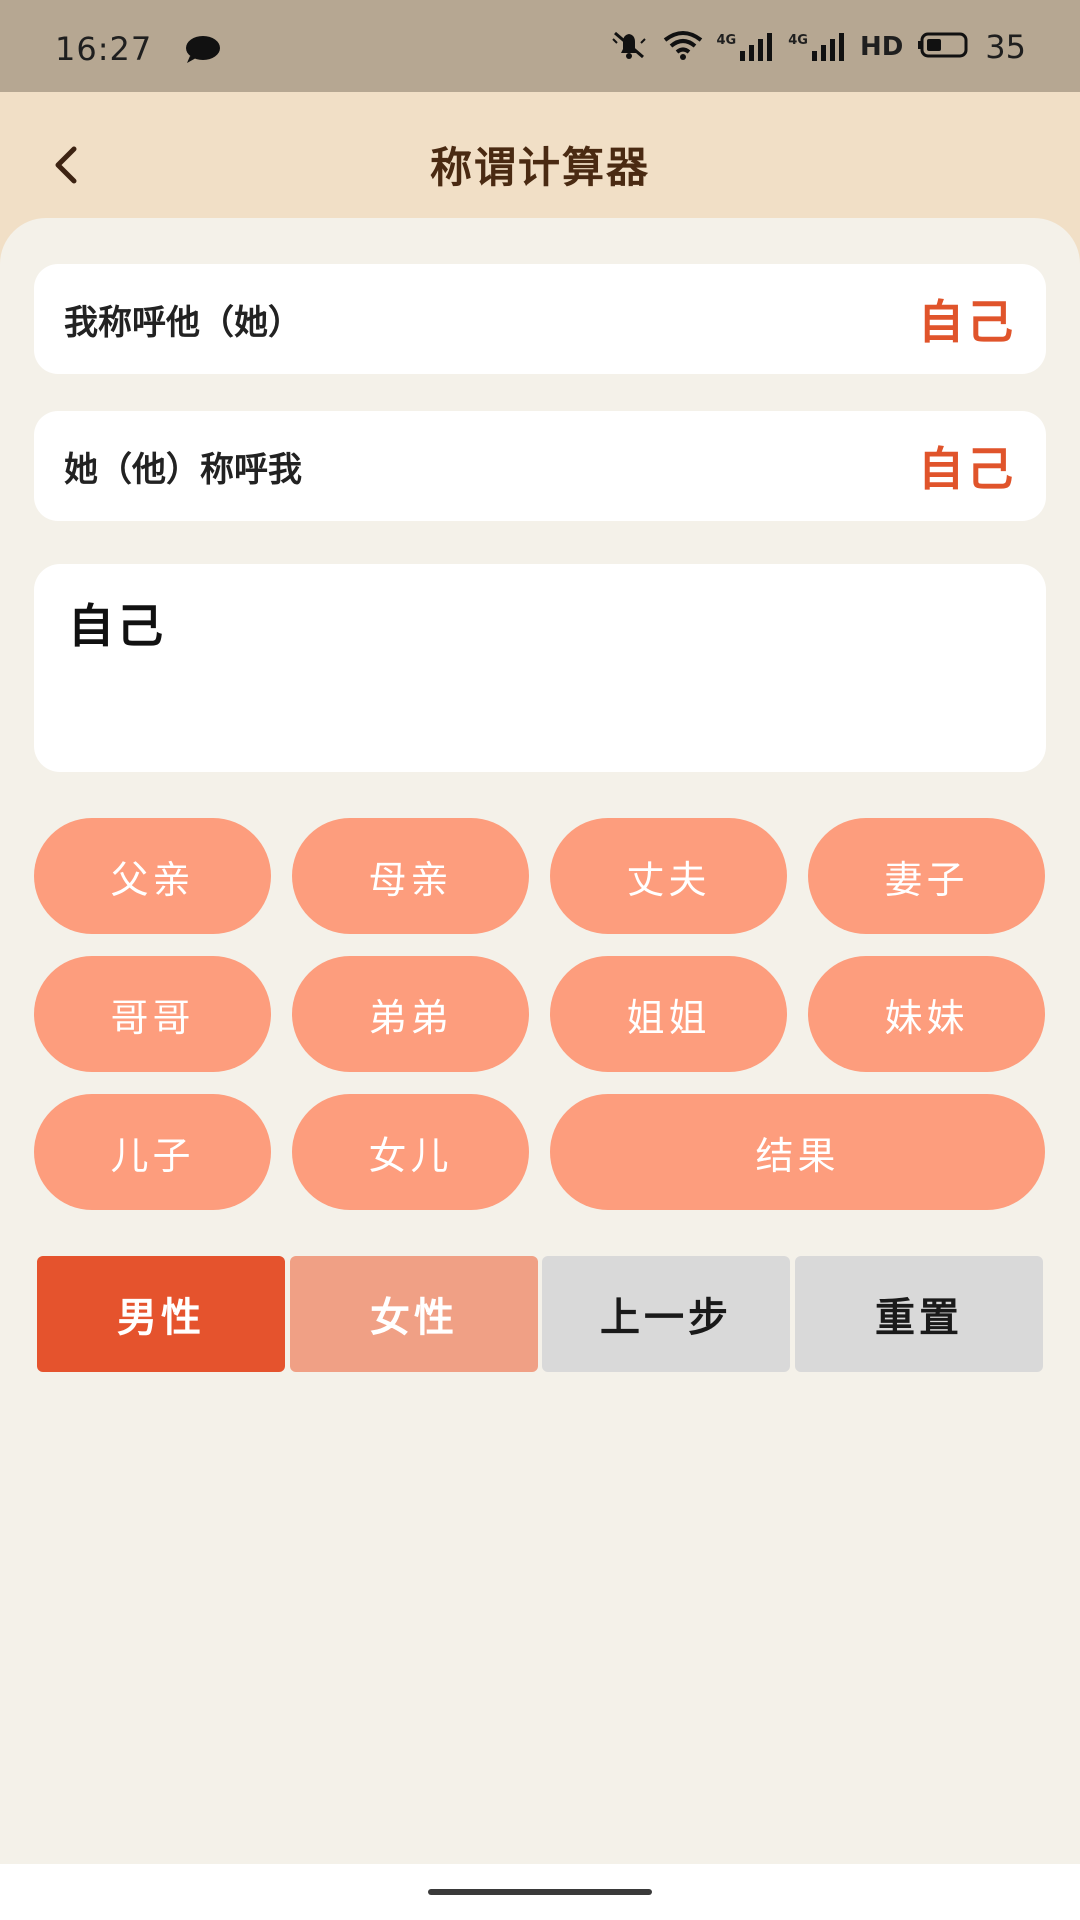 The image size is (1080, 1920). What do you see at coordinates (926, 1014) in the screenshot?
I see `younger-sister-button: 妹妹` at bounding box center [926, 1014].